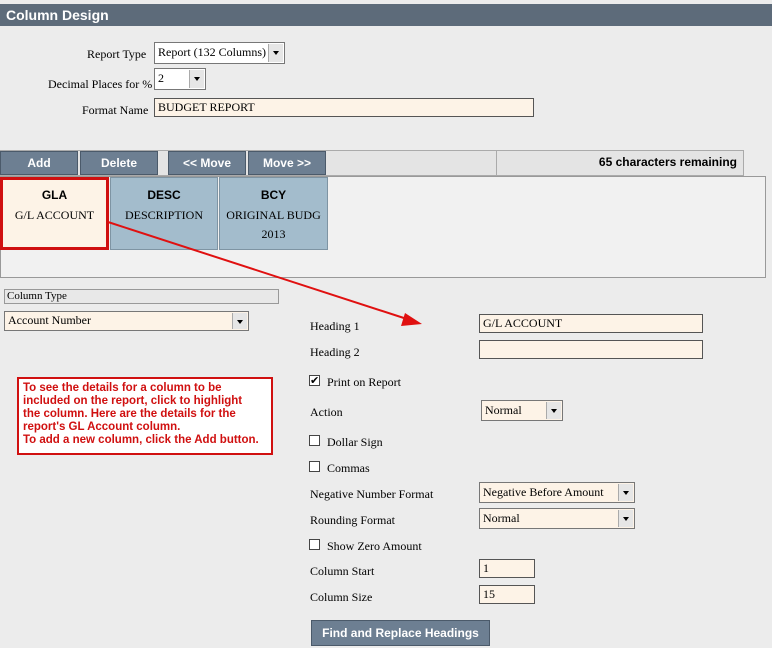 The image size is (772, 648). Describe the element at coordinates (335, 352) in the screenshot. I see `heading2-label: Heading 2` at that location.